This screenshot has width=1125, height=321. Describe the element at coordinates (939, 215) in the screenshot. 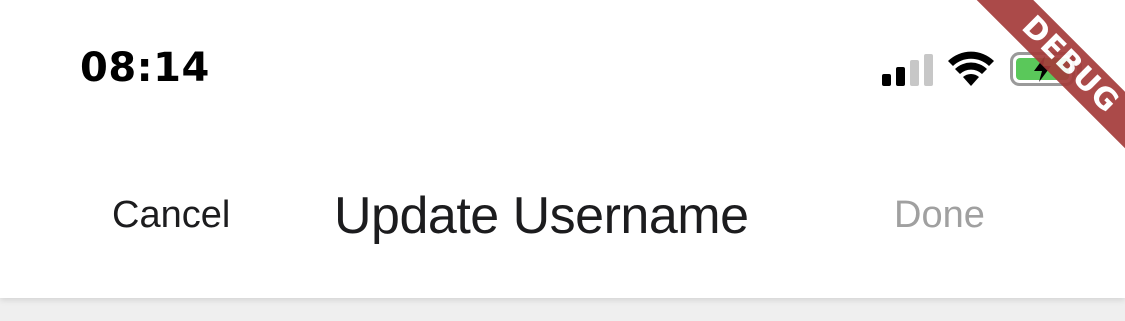

I see `done-button: Done` at that location.